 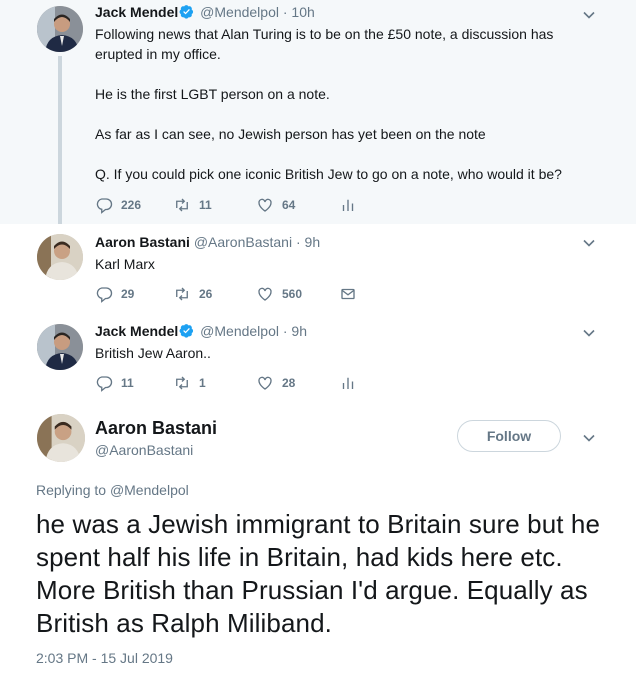 I want to click on tweet-text: British Jew Aaron.., so click(x=153, y=353).